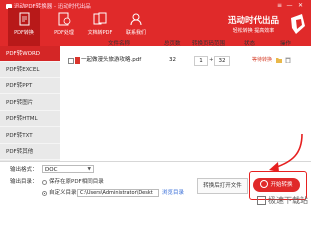  Describe the element at coordinates (24, 170) in the screenshot. I see `output-format-label: 输出格式：` at that location.